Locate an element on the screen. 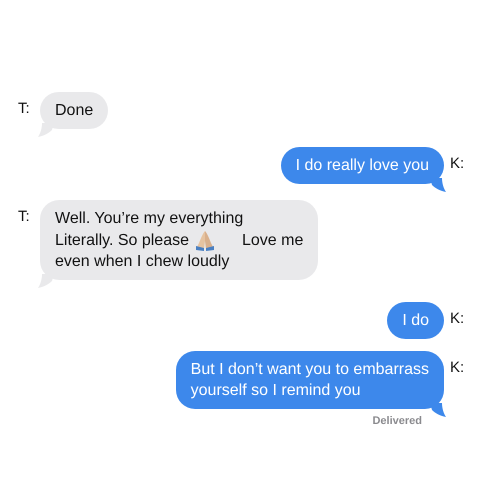 Image resolution: width=480 pixels, height=480 pixels. message-text: But I don’t want you to embarrass is located at coordinates (309, 370).